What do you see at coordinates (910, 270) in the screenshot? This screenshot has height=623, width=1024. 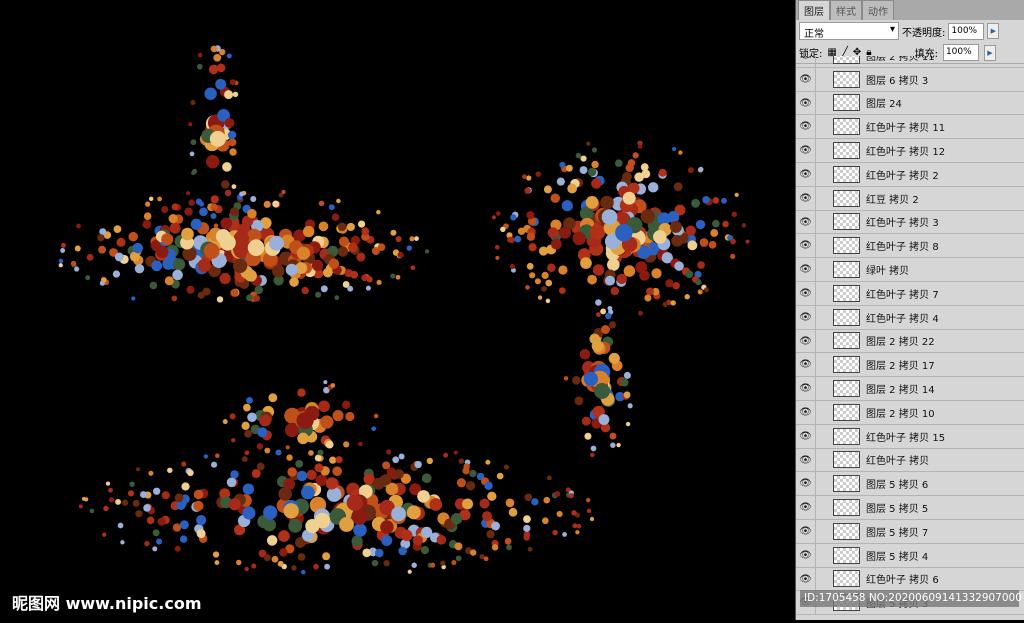 I see `layer-row: 👁︎ 绿叶 拷贝` at bounding box center [910, 270].